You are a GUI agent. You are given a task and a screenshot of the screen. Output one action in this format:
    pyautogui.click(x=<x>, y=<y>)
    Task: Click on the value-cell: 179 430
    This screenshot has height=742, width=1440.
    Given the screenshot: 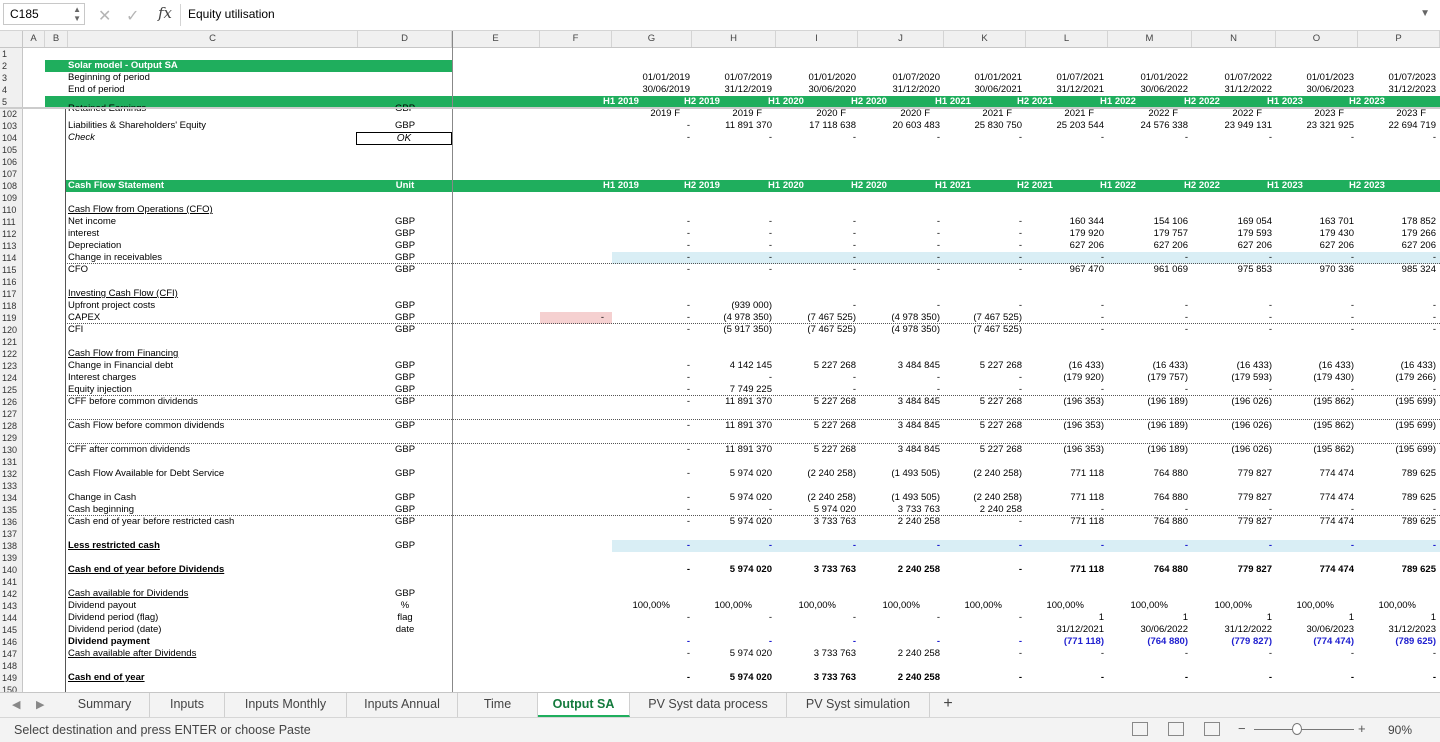 What is the action you would take?
    pyautogui.click(x=1315, y=234)
    